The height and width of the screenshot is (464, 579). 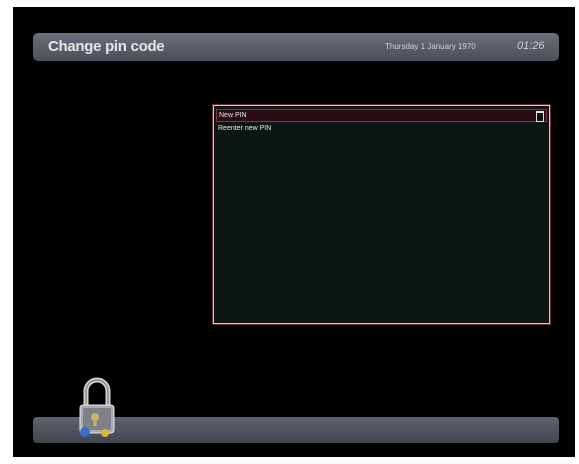 What do you see at coordinates (380, 128) in the screenshot?
I see `reenter-pin-field: Reenter new PIN` at bounding box center [380, 128].